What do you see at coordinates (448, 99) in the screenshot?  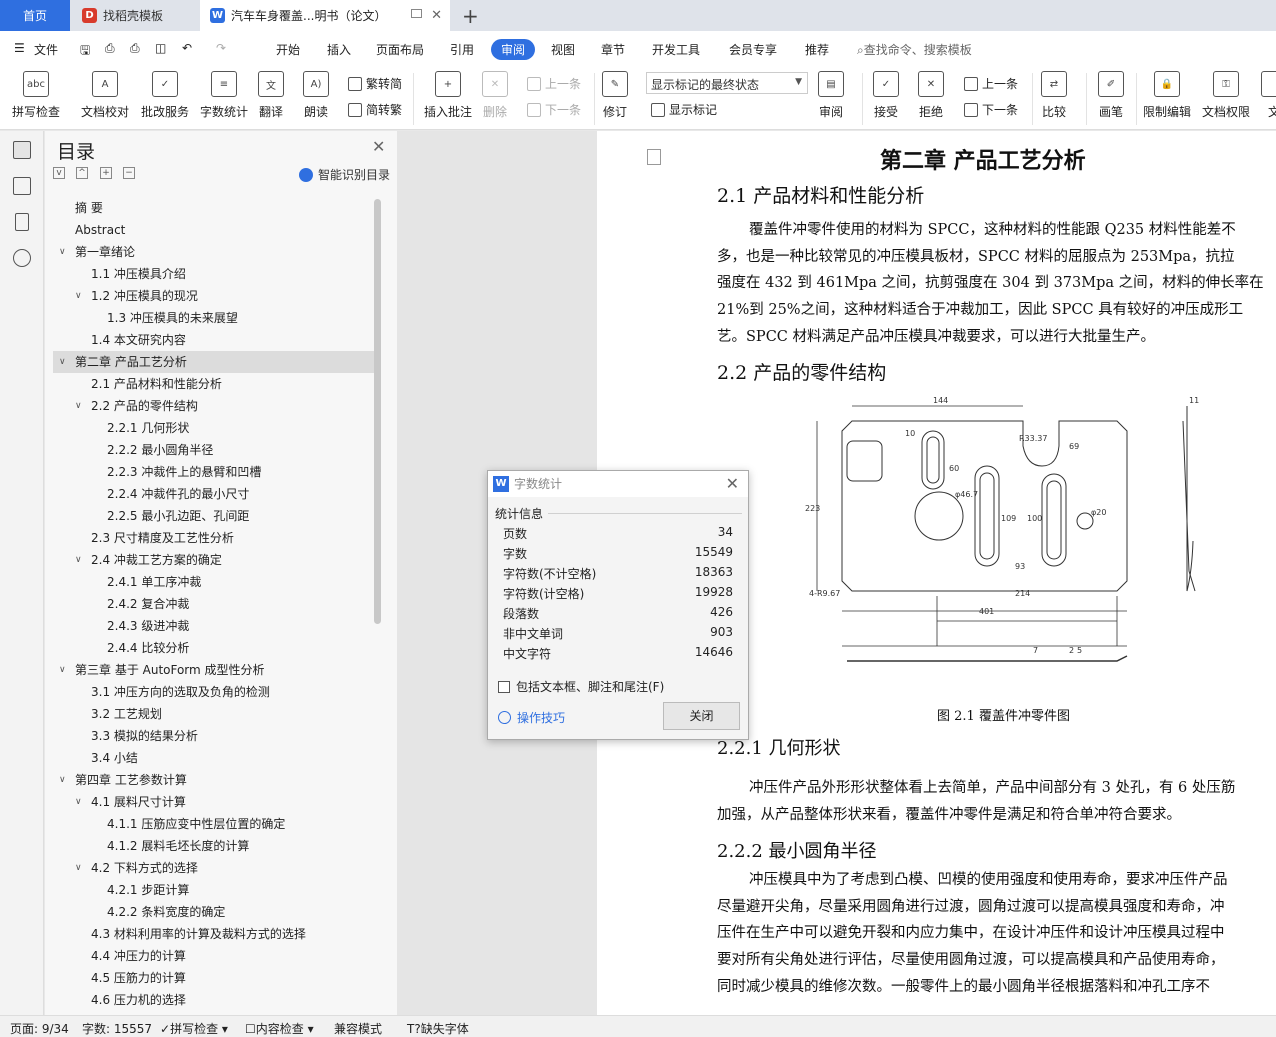 I see `insert-comment-button: + 插入批注` at bounding box center [448, 99].